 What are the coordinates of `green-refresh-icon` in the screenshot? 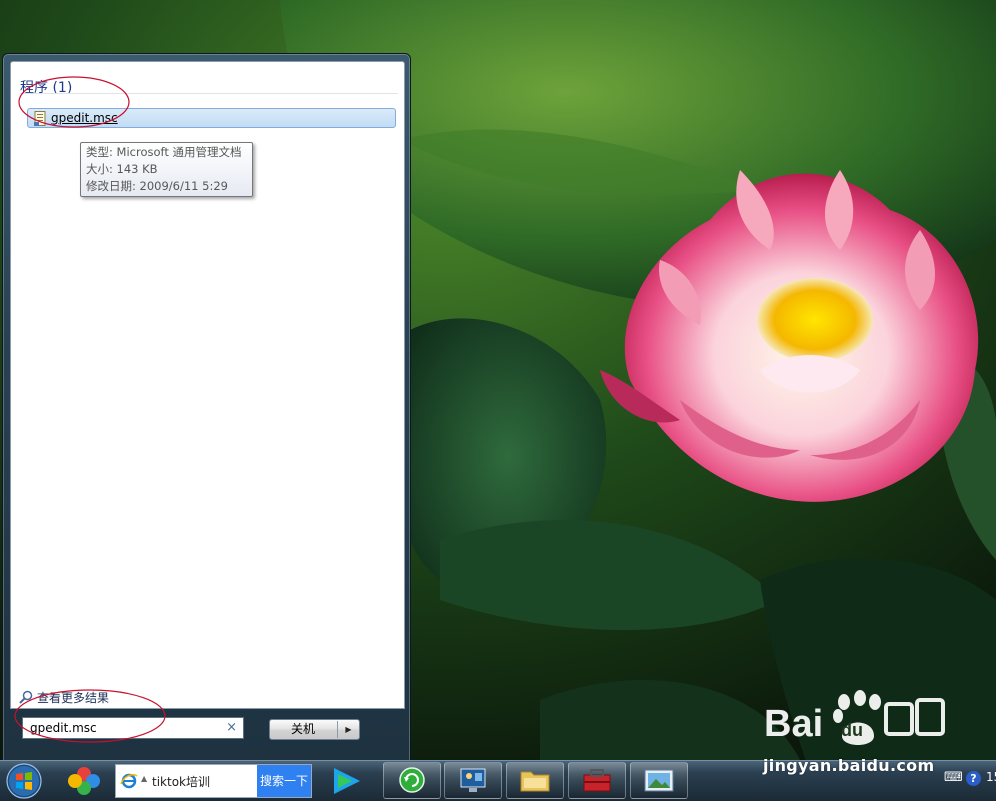 It's located at (412, 780).